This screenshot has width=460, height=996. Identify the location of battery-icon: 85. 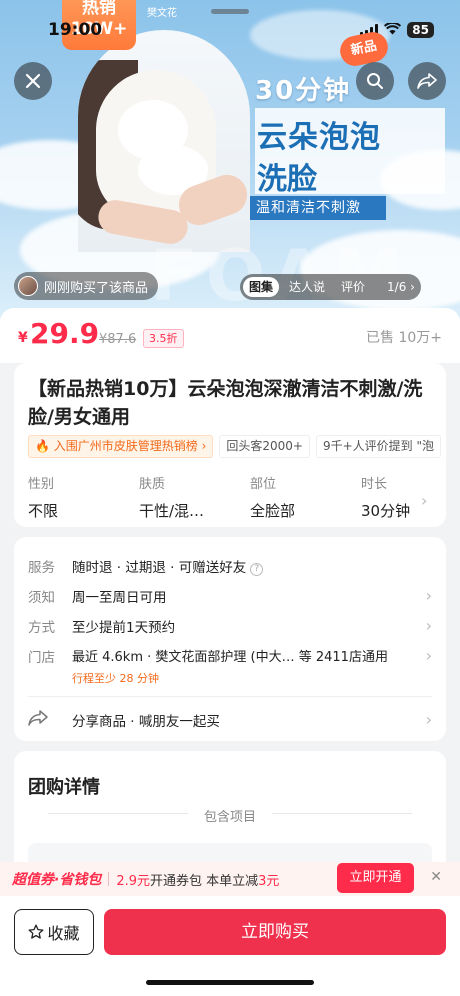
(420, 29).